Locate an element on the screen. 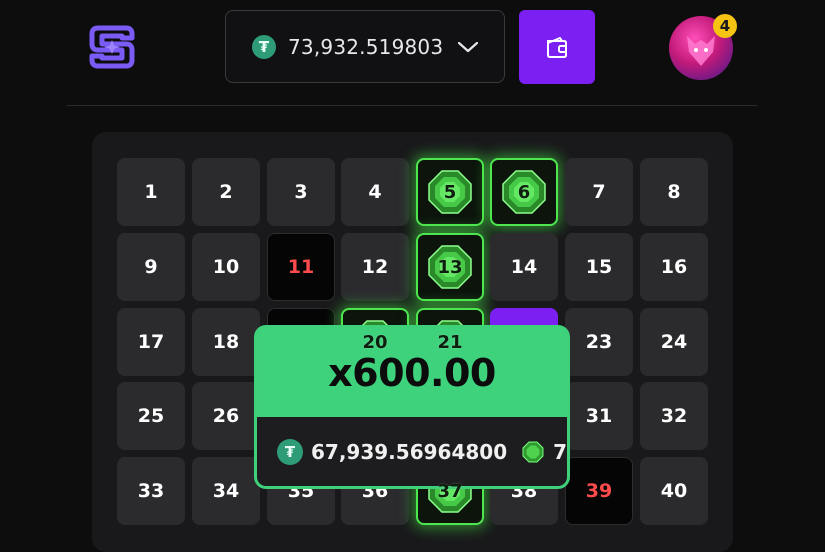 The image size is (825, 552). tile-number: 21 is located at coordinates (450, 342).